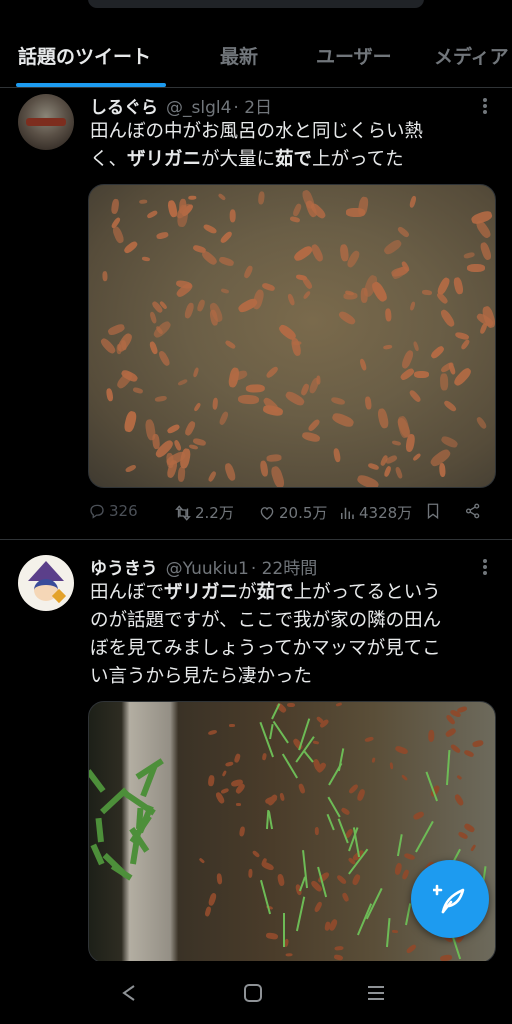 The width and height of the screenshot is (512, 1024). Describe the element at coordinates (284, 569) in the screenshot. I see `timestamp: · 22時間` at that location.